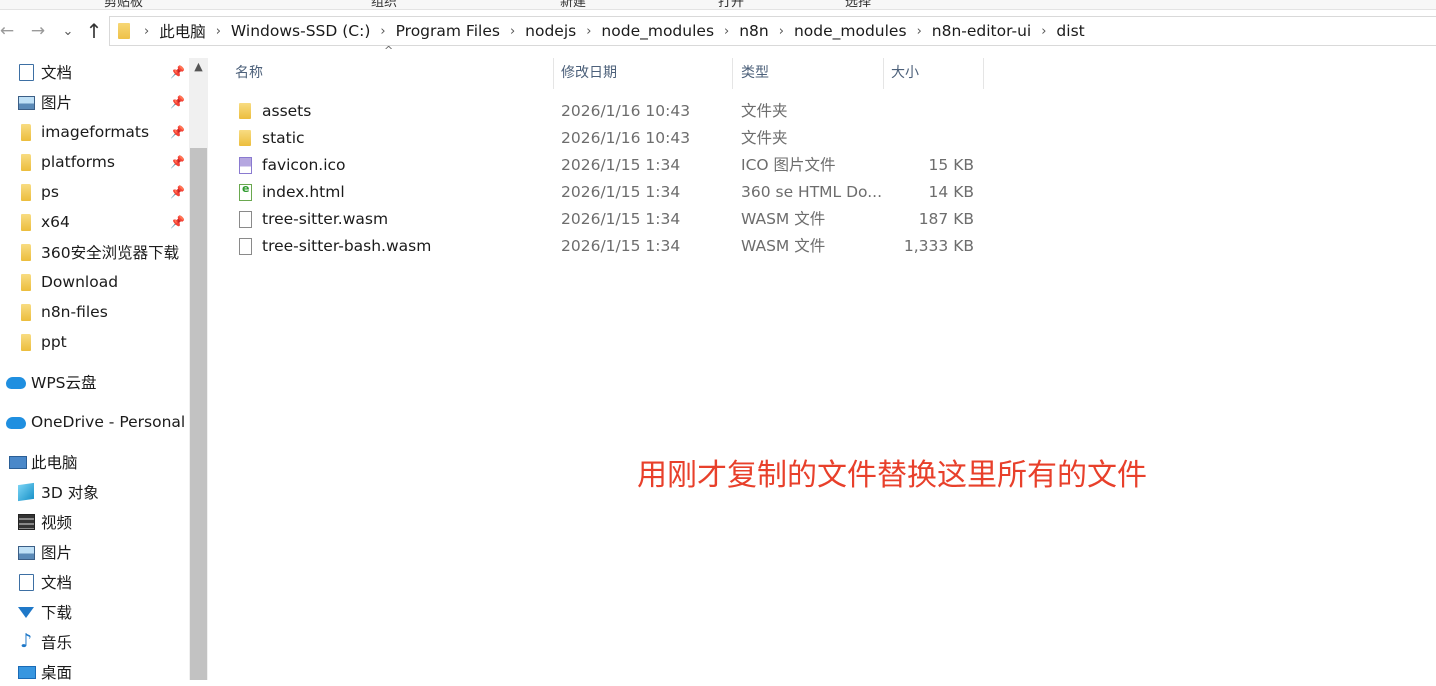  I want to click on column-header-modified: 修改日期, so click(643, 73).